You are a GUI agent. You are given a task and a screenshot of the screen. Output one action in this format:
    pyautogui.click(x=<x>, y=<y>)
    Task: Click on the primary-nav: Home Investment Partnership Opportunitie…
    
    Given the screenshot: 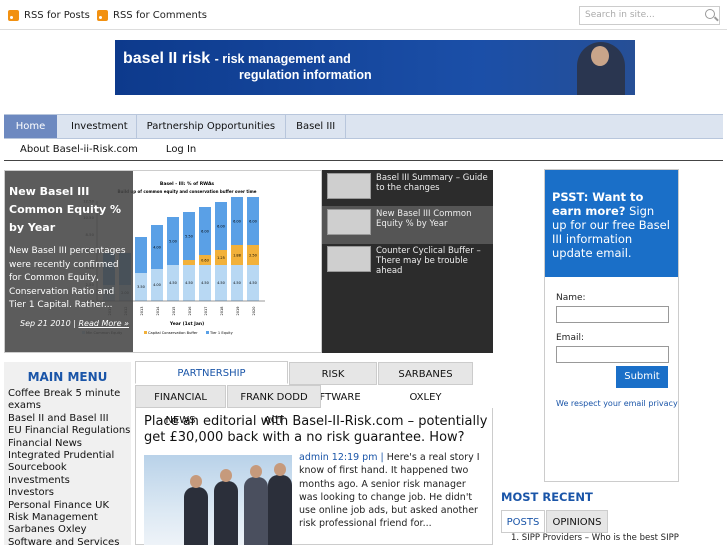 What is the action you would take?
    pyautogui.click(x=363, y=126)
    